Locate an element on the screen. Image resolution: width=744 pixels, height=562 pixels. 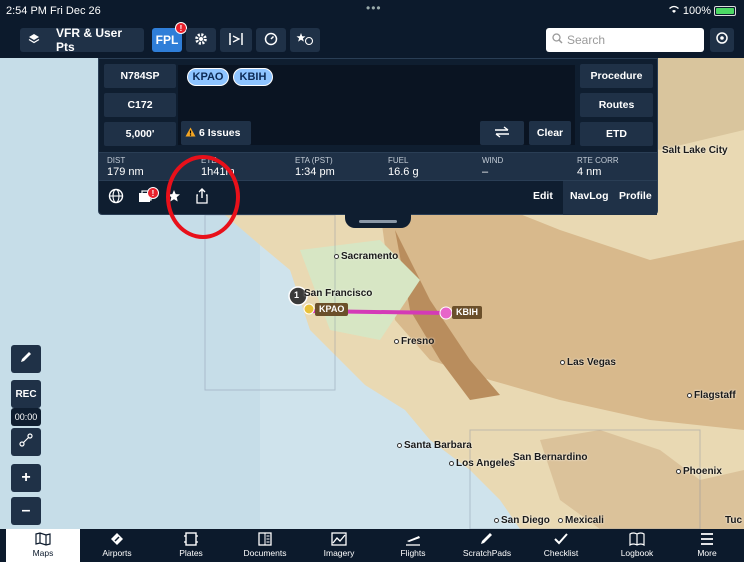
issues-button: 6 Issues is located at coordinates (216, 133).